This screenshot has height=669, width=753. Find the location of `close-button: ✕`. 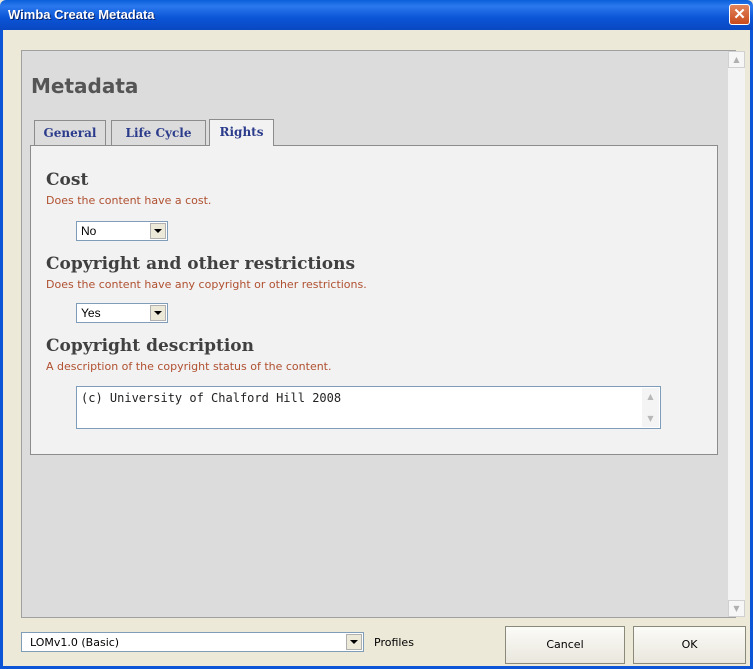

close-button: ✕ is located at coordinates (739, 14).